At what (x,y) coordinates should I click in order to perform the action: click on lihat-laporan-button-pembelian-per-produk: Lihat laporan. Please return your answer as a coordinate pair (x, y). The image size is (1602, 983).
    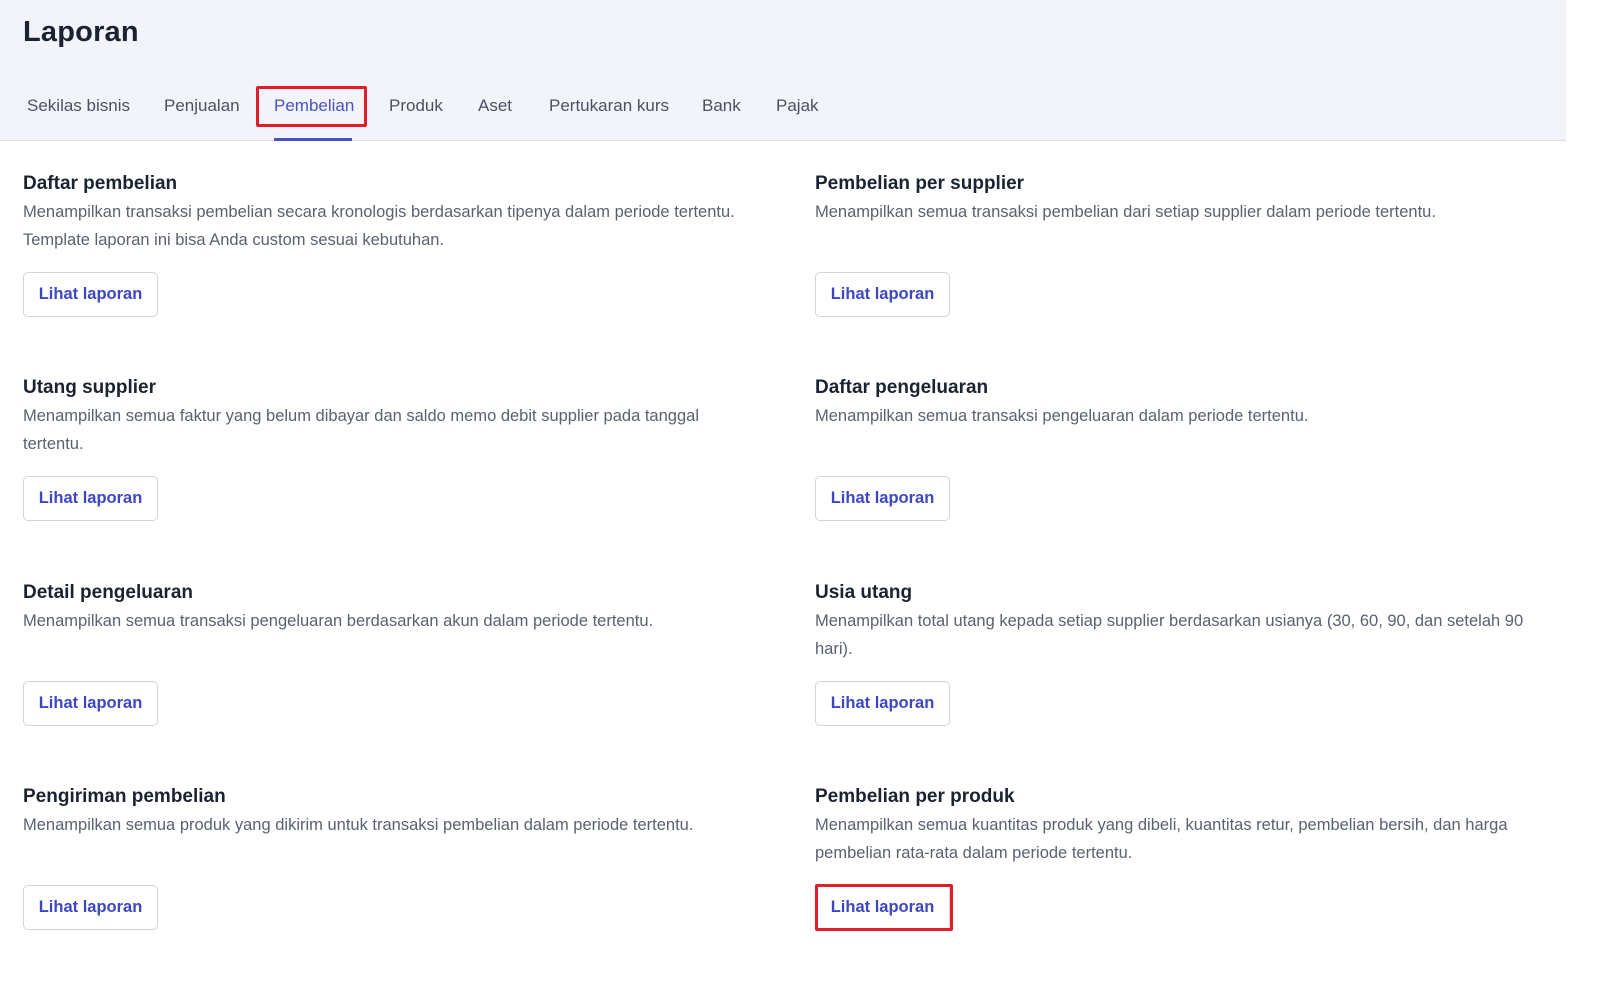
    Looking at the image, I should click on (882, 907).